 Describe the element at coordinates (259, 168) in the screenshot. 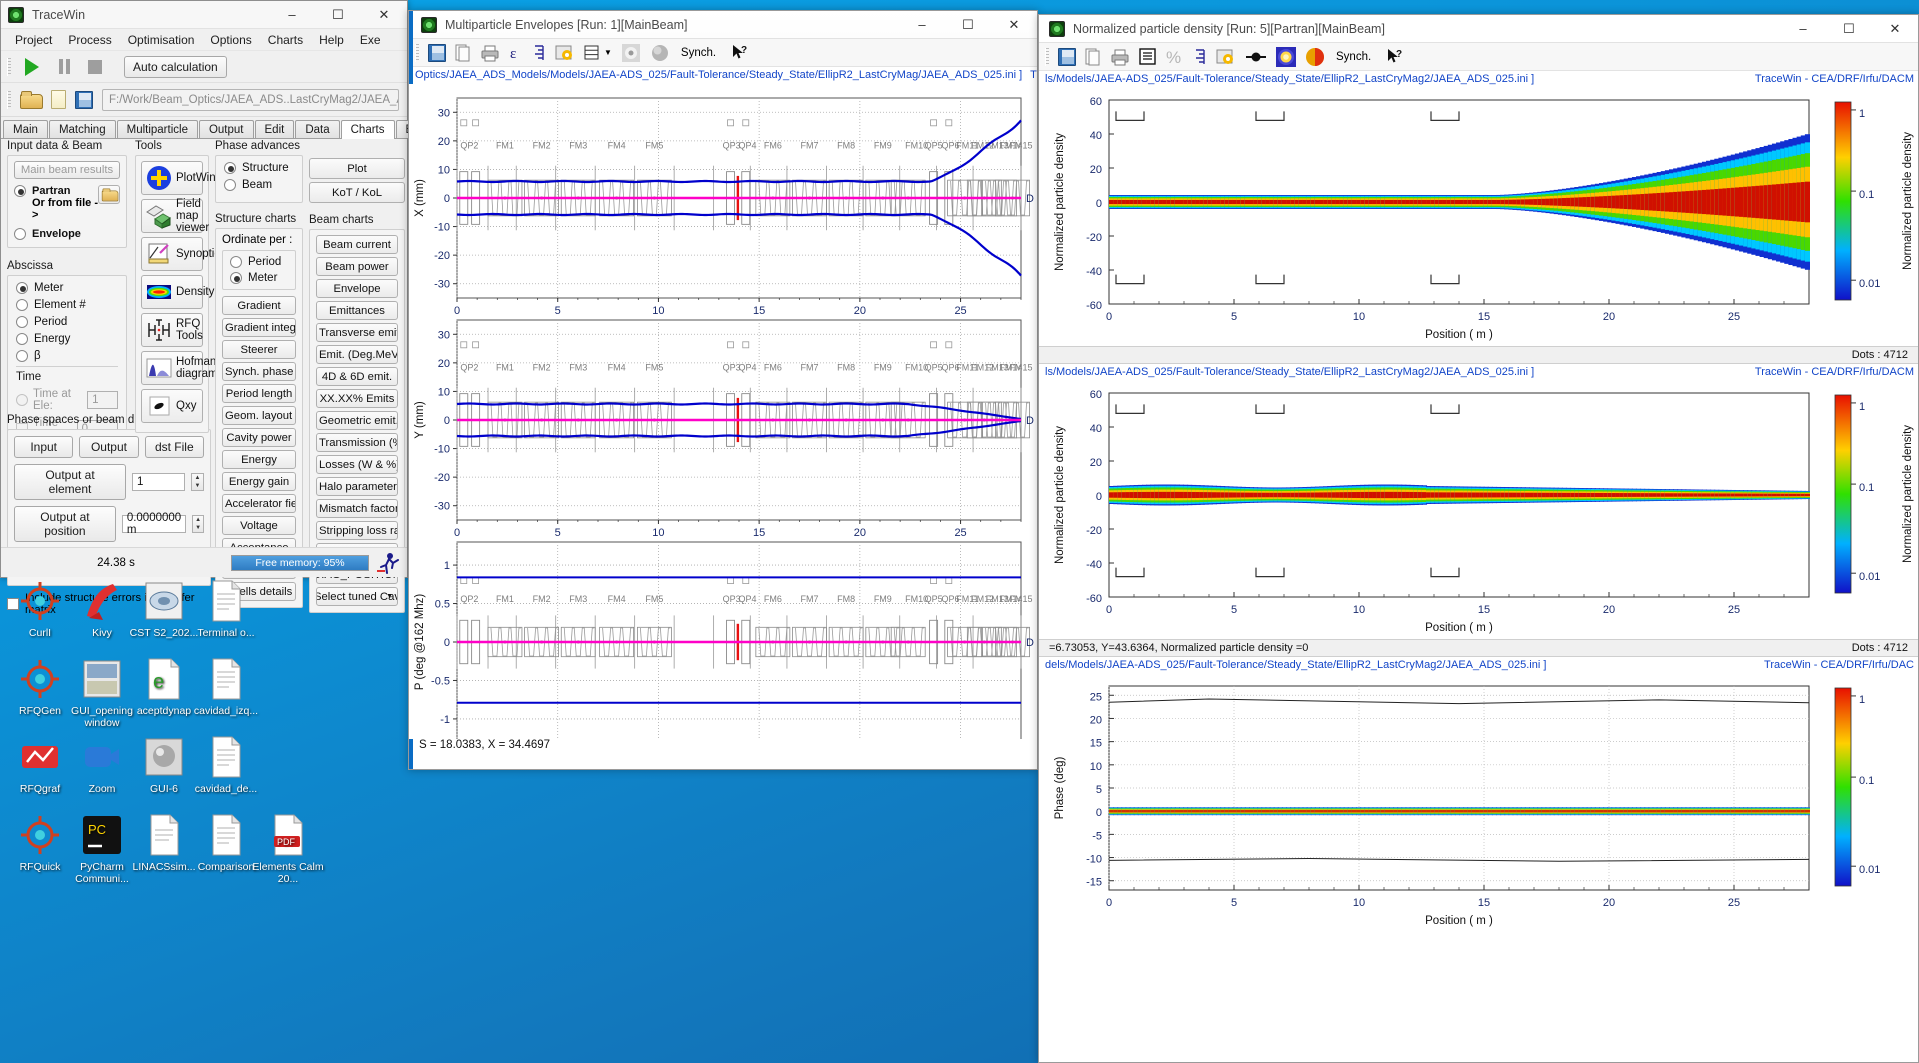

I see `radio-structure: Structure` at that location.